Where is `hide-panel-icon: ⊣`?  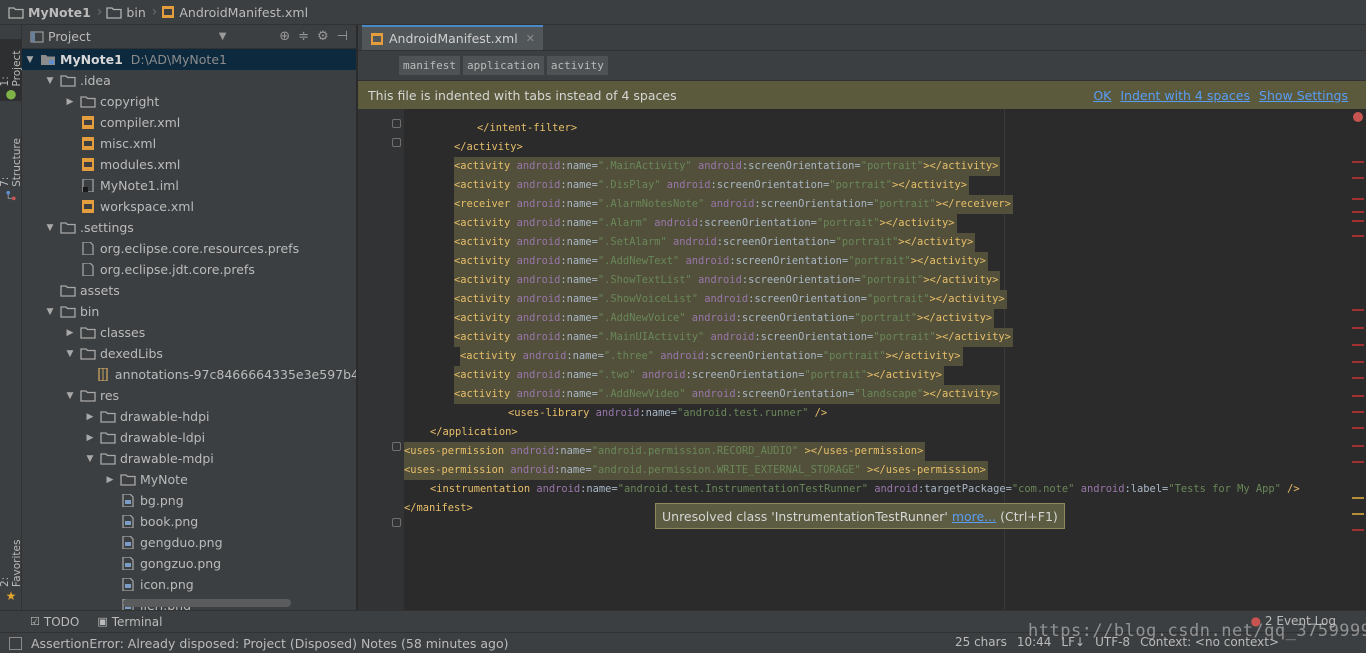
hide-panel-icon: ⊣ is located at coordinates (342, 36).